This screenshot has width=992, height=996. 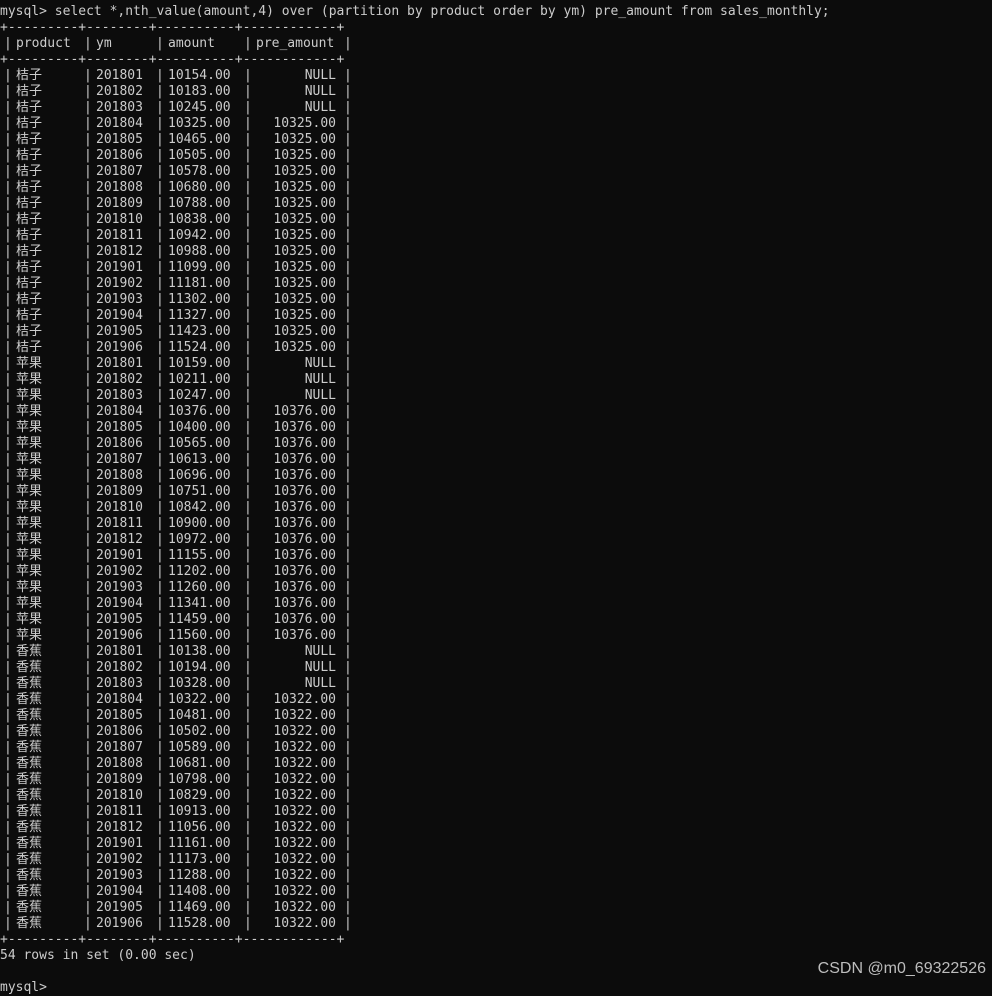 What do you see at coordinates (119, 891) in the screenshot?
I see `cell-ym: 201904` at bounding box center [119, 891].